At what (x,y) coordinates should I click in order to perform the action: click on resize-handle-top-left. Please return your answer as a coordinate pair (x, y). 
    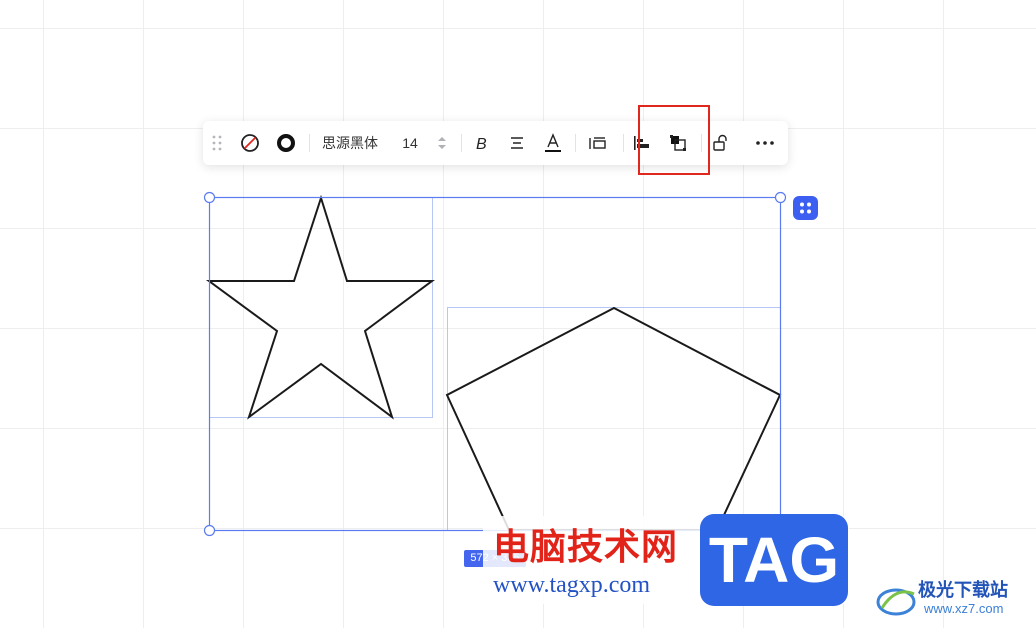
    Looking at the image, I should click on (209, 197).